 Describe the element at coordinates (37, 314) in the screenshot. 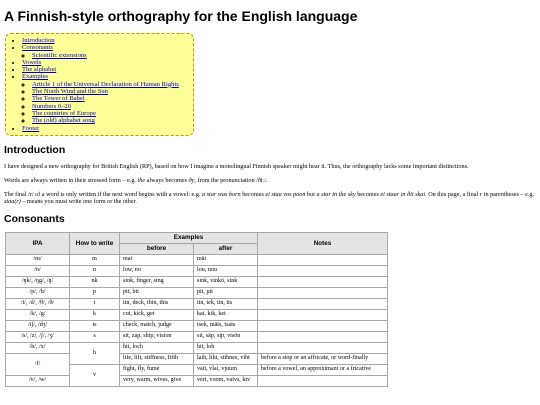

I see `ipa-cell: /k/, /g/` at that location.